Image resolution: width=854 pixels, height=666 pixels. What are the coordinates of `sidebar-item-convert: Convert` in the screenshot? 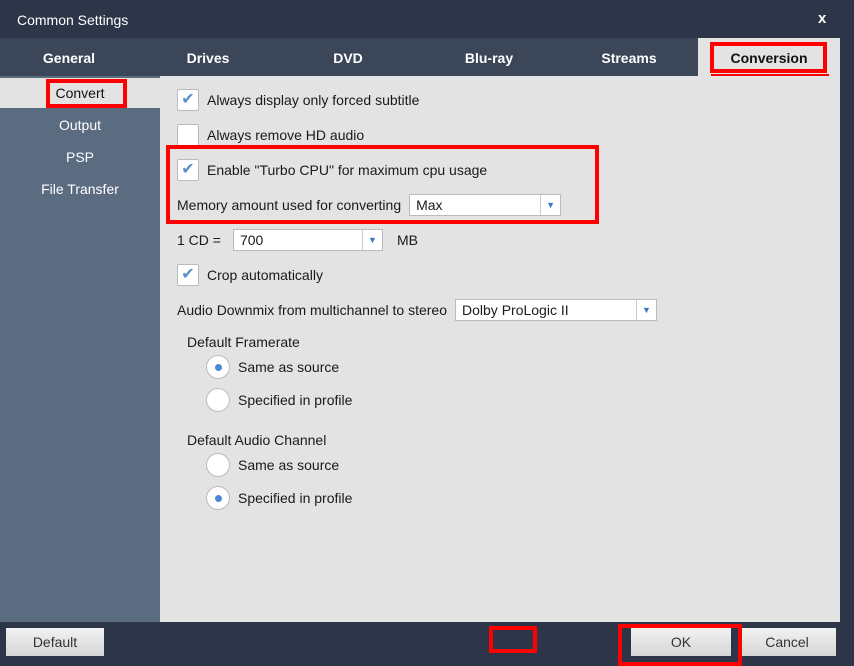 It's located at (80, 93).